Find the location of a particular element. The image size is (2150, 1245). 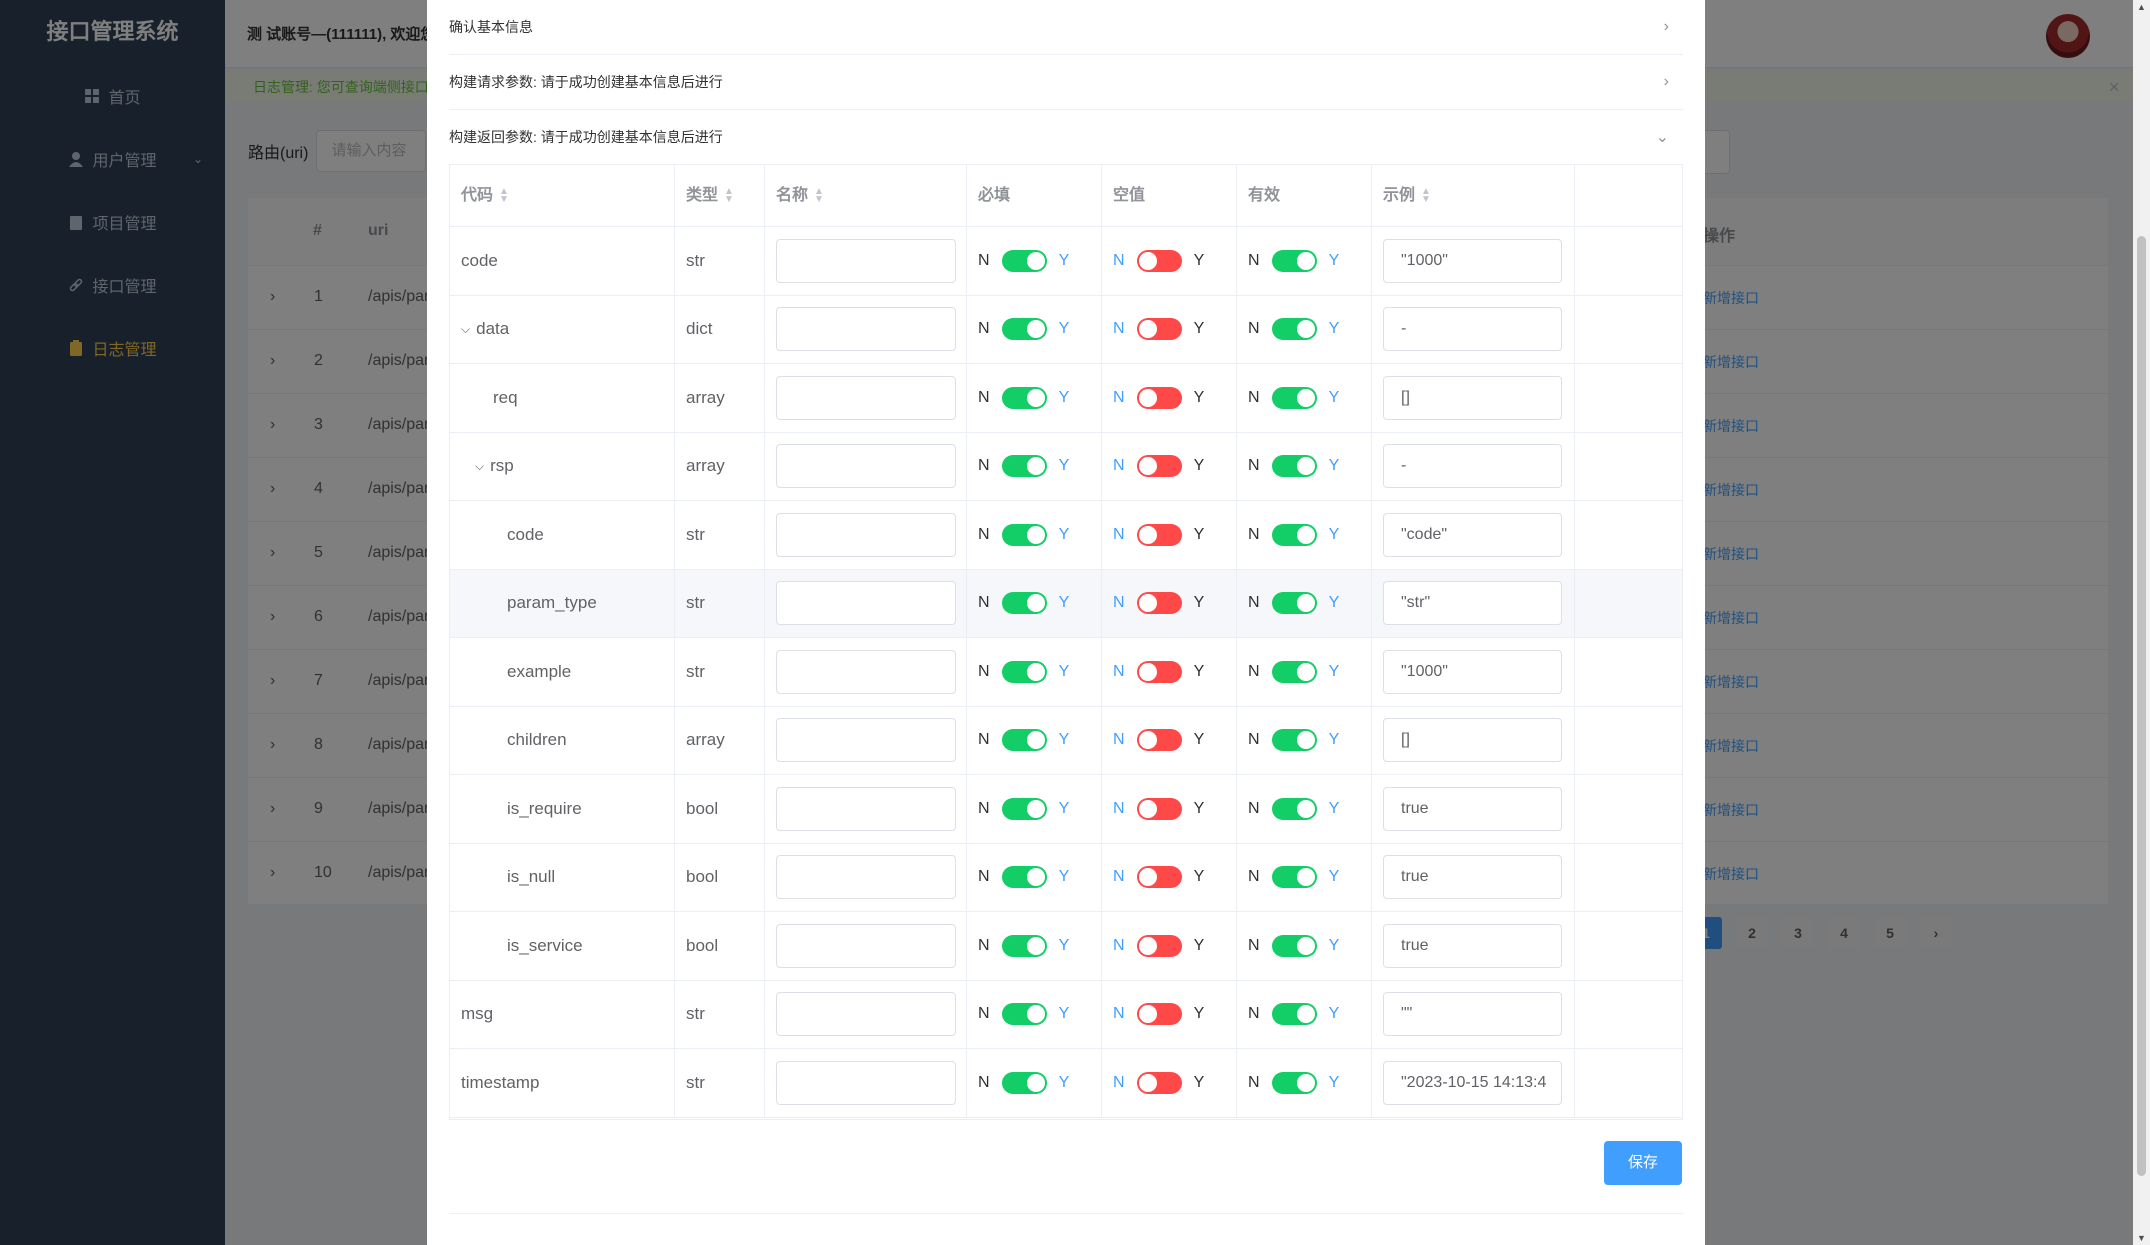

column-header-code: 代码 ▲ ▼ is located at coordinates (562, 196).